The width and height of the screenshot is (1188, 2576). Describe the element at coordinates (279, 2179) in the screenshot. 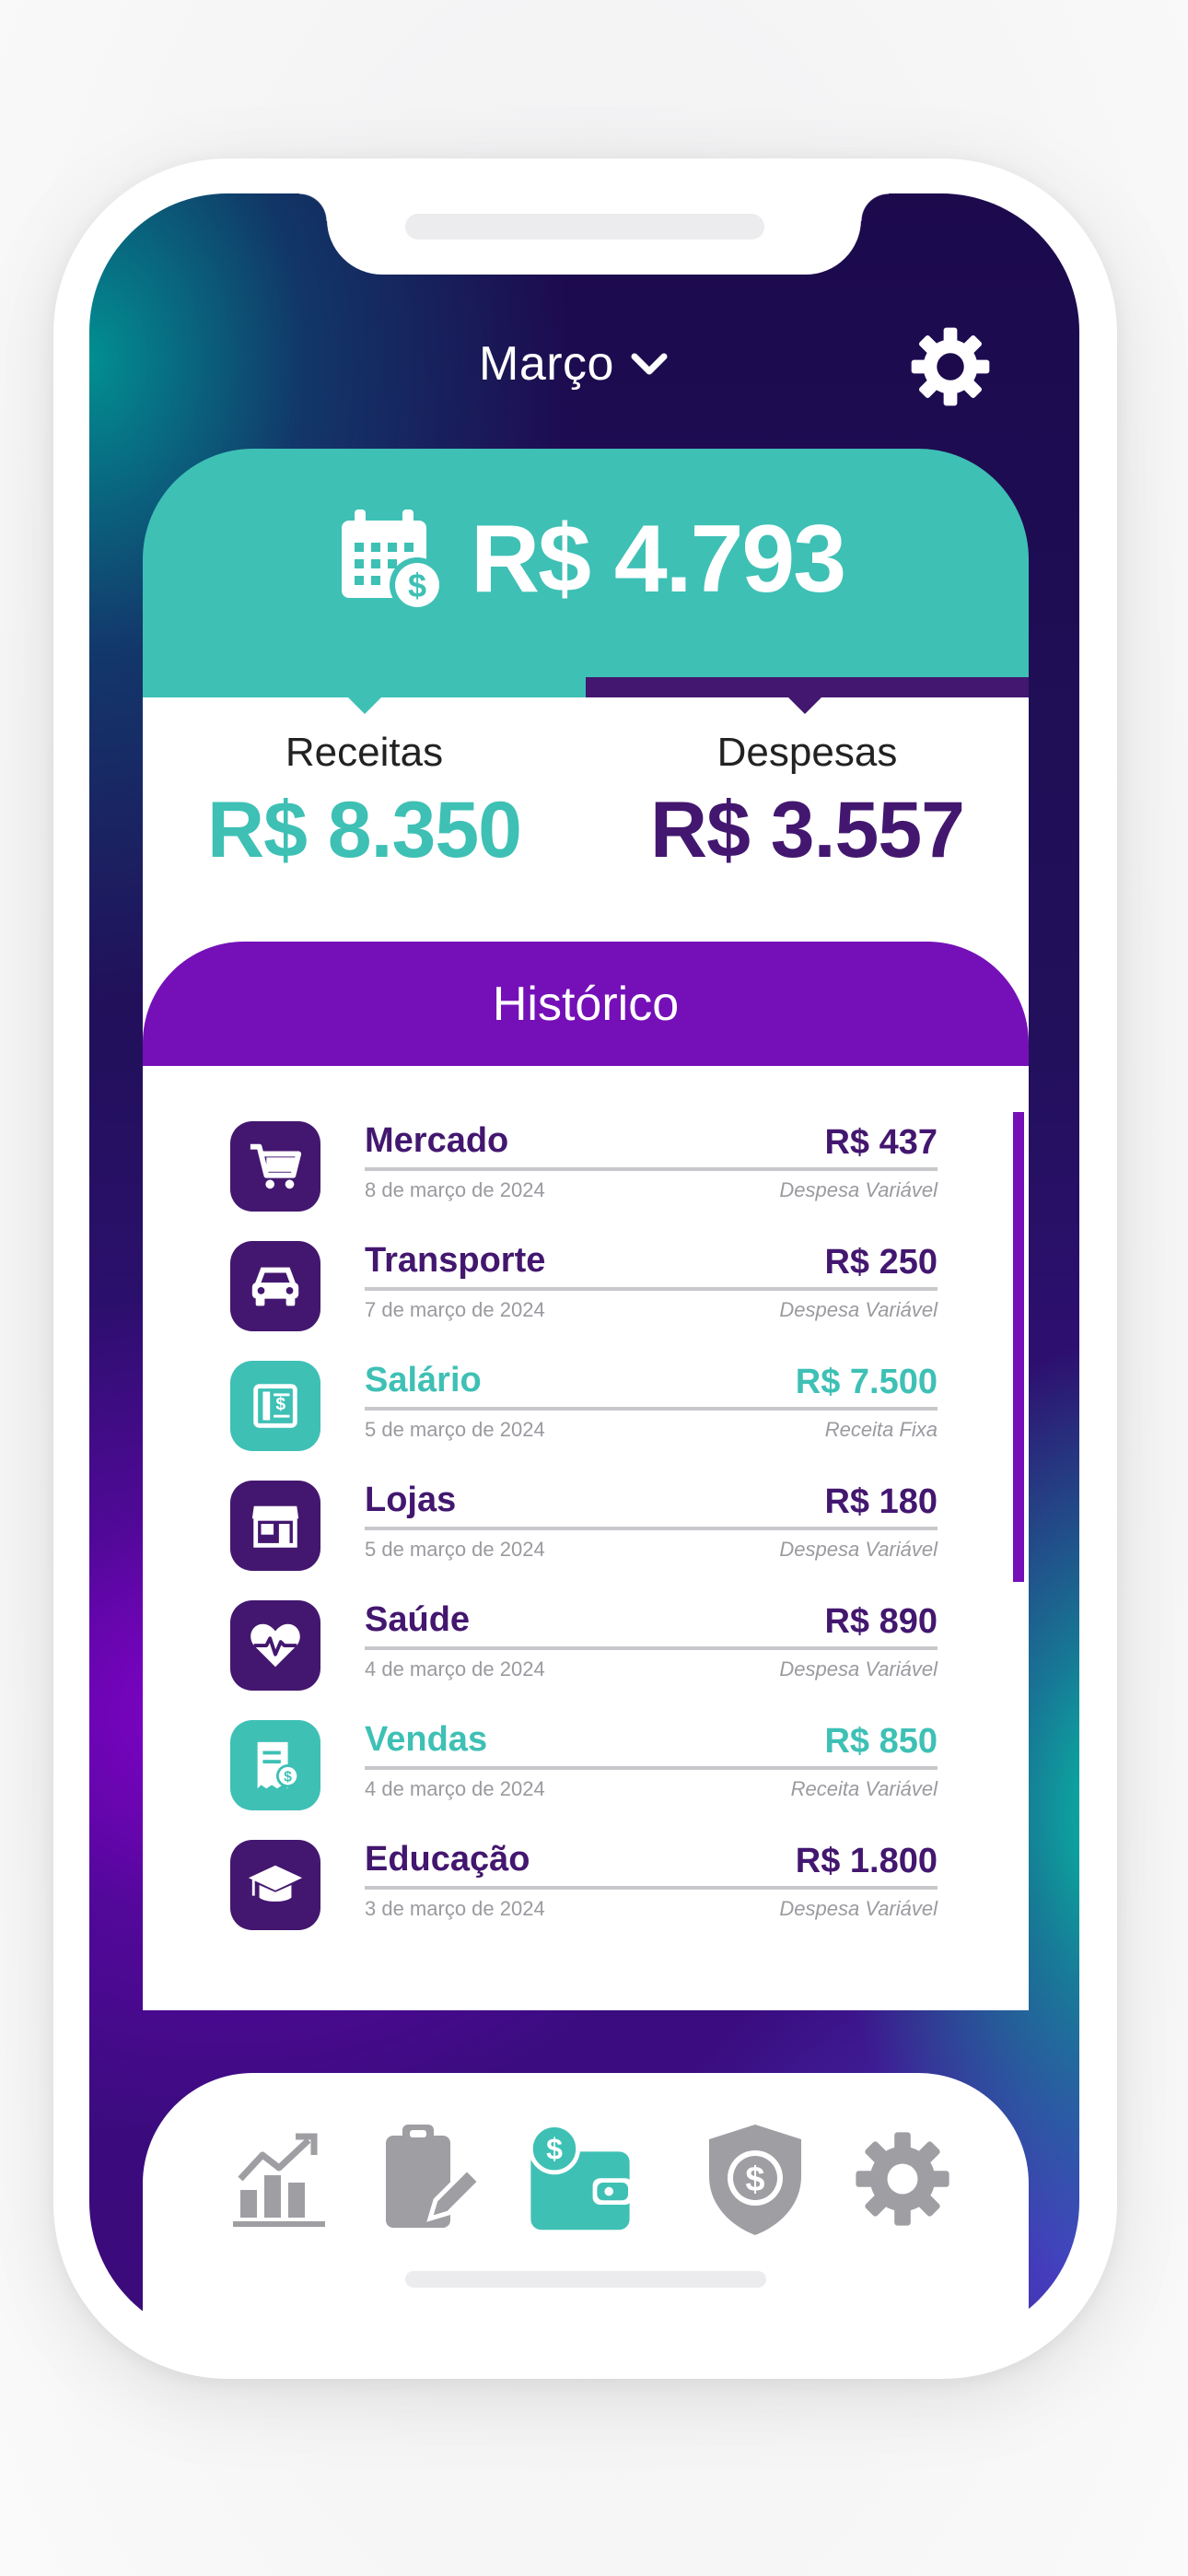

I see `chart-growth-icon` at that location.